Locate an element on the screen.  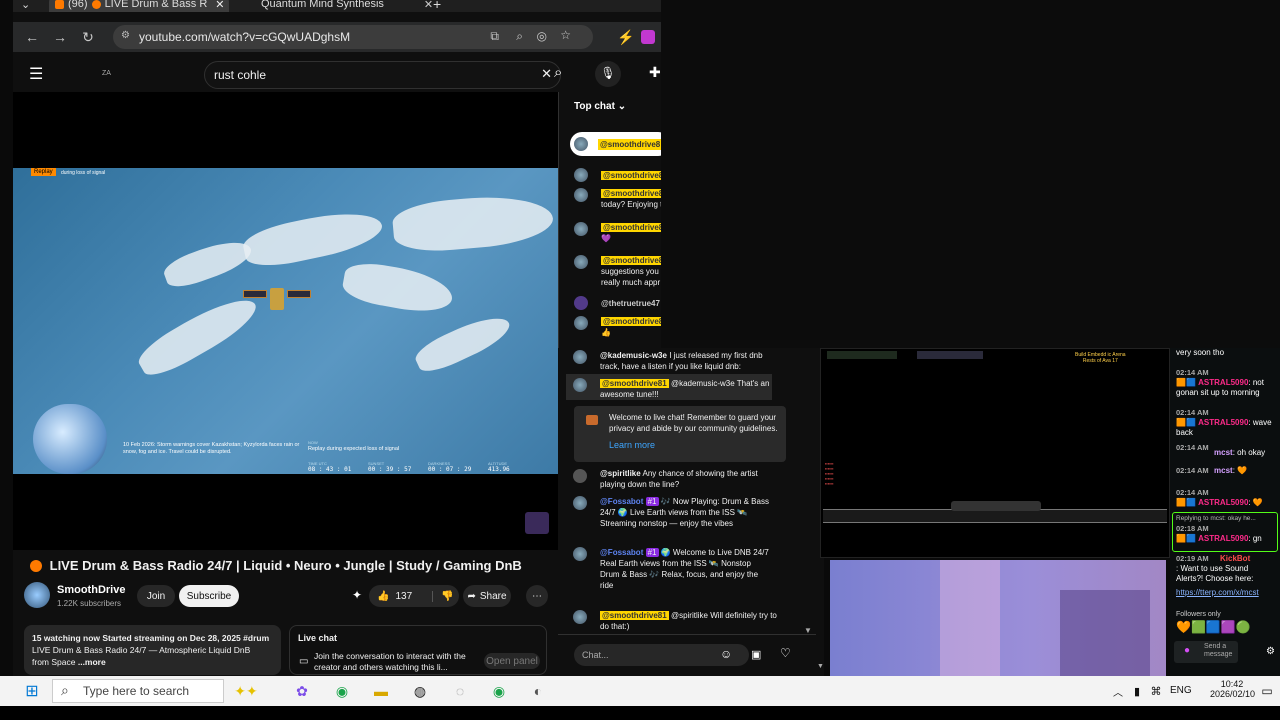
emoji-icon: ☺ is located at coordinates (726, 654).